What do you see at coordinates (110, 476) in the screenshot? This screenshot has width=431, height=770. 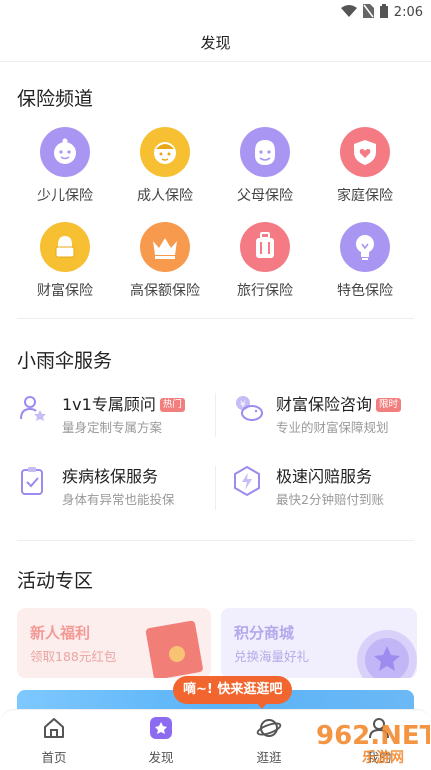 I see `service-title: 疾病核保服务` at bounding box center [110, 476].